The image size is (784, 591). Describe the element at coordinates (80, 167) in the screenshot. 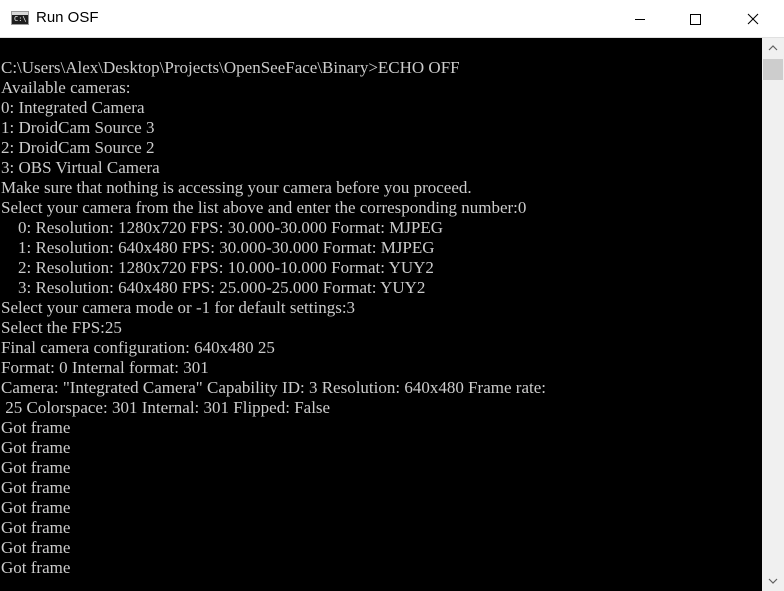

I see `console-line: 3: OBS Virtual Camera` at that location.